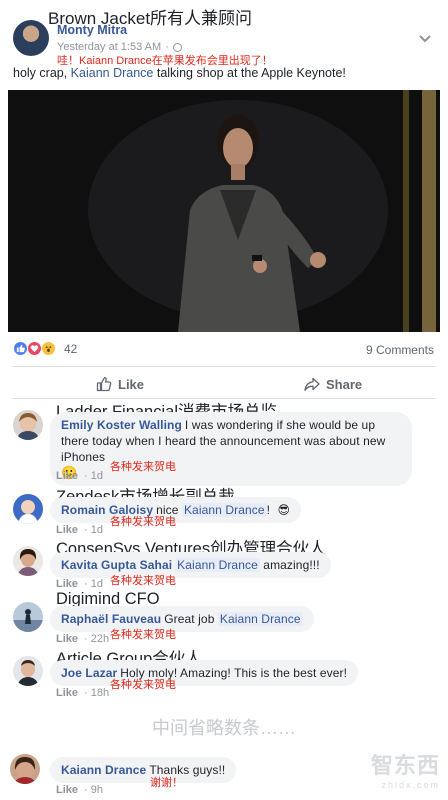  I want to click on commenter-name-link: Kavita Gupta Sahai, so click(116, 565).